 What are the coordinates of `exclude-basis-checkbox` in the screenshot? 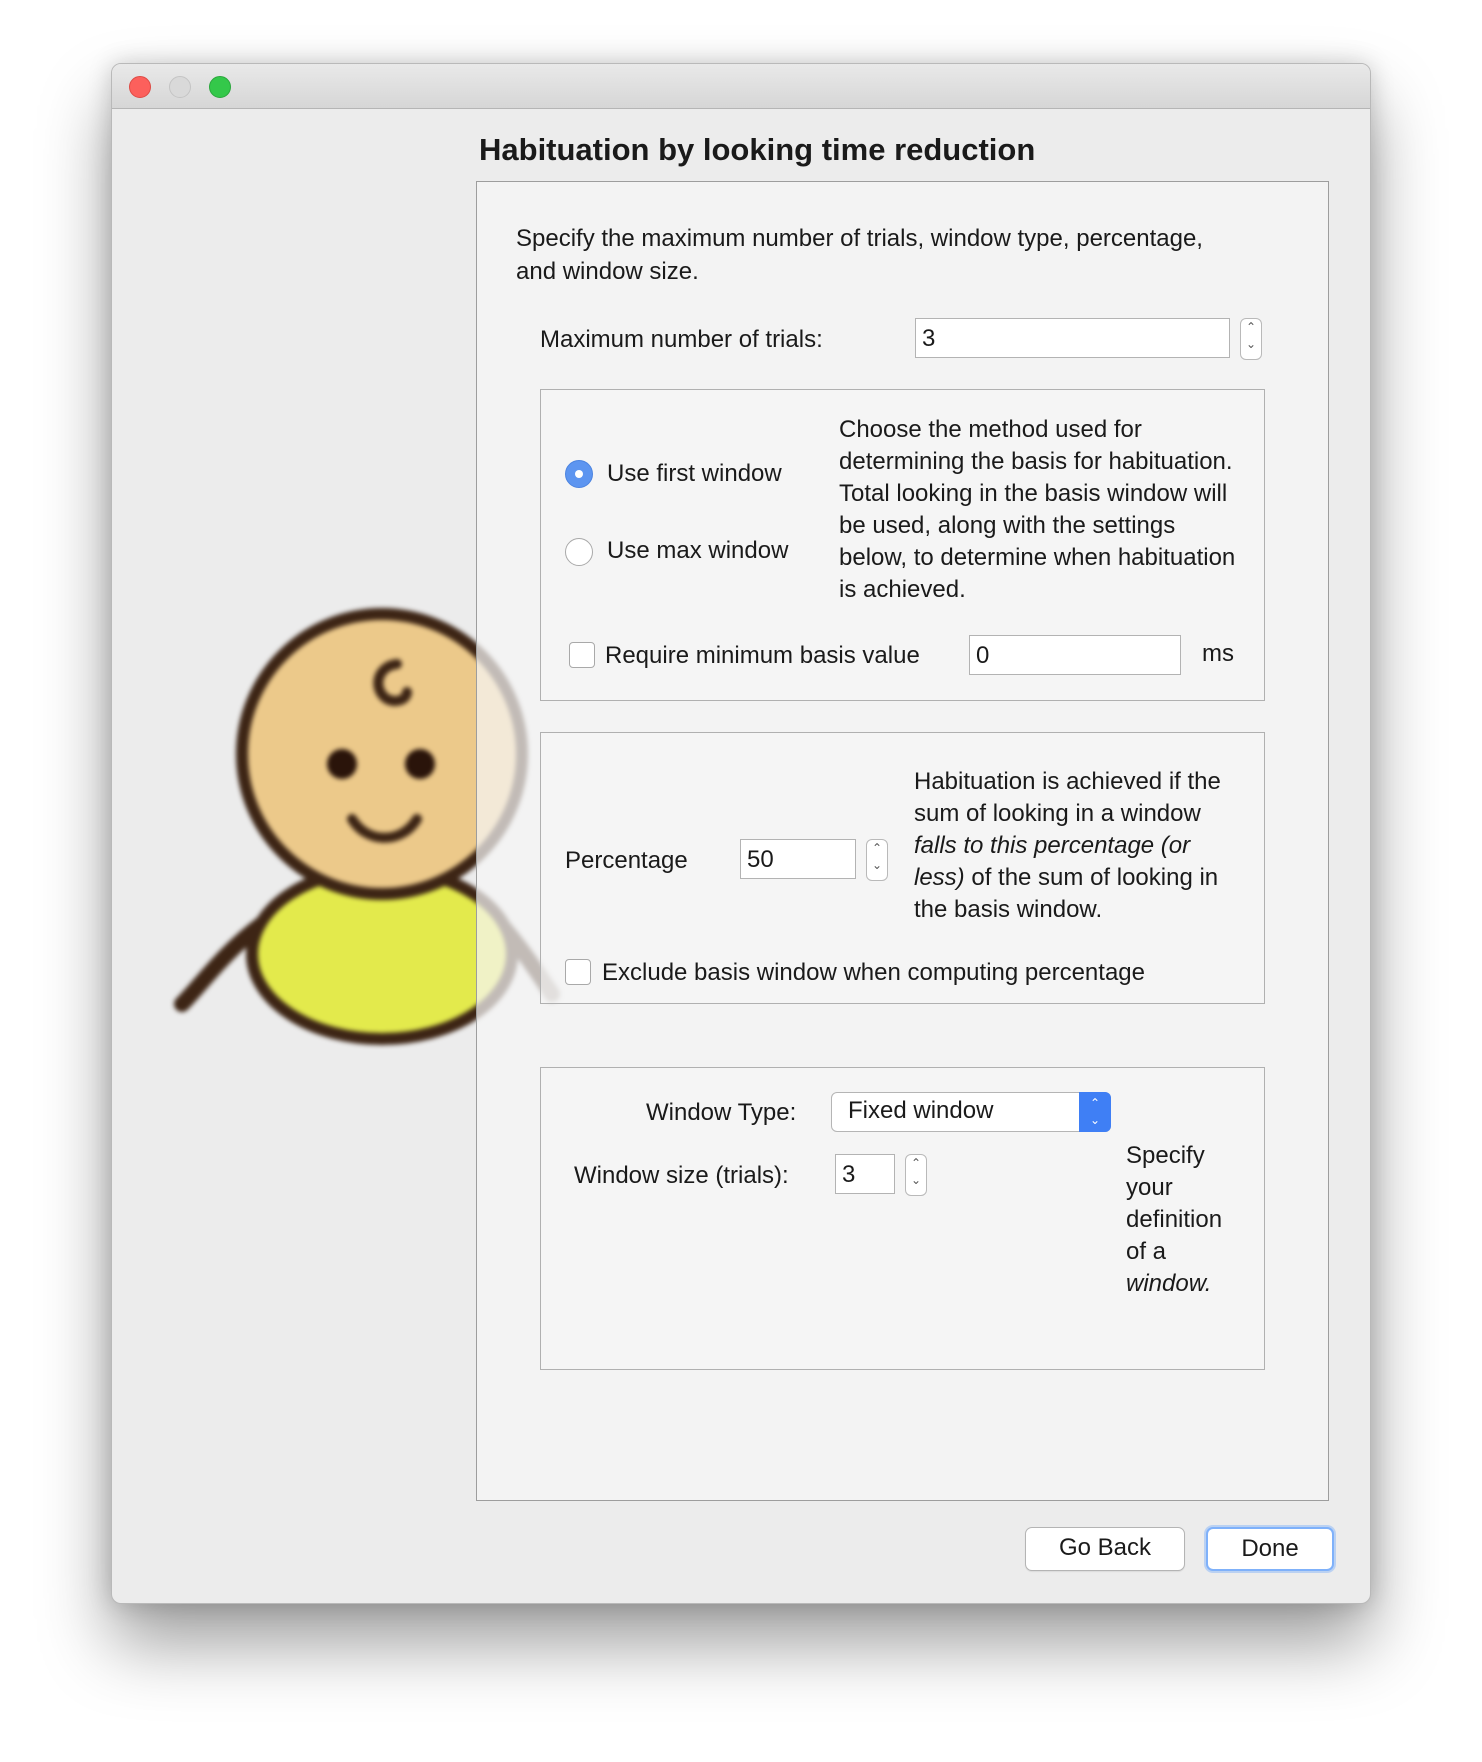 It's located at (578, 972).